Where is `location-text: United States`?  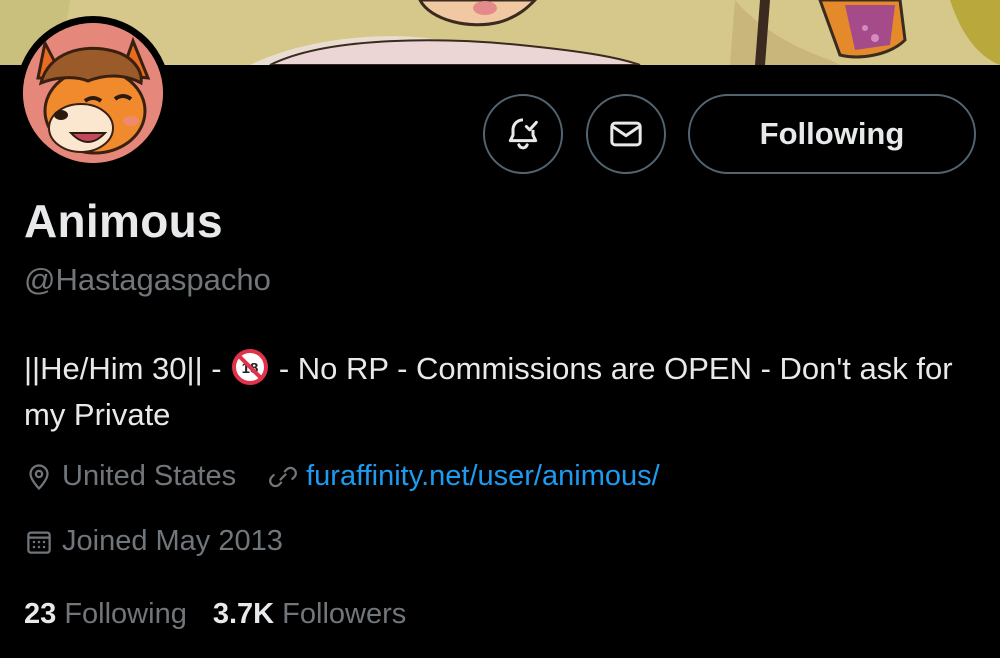 location-text: United States is located at coordinates (149, 476).